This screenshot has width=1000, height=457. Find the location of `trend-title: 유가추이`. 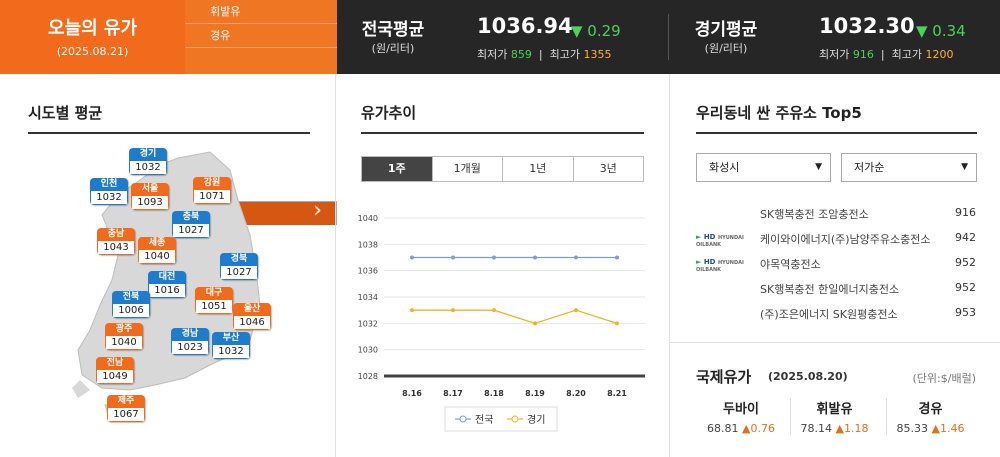

trend-title: 유가추이 is located at coordinates (389, 113).